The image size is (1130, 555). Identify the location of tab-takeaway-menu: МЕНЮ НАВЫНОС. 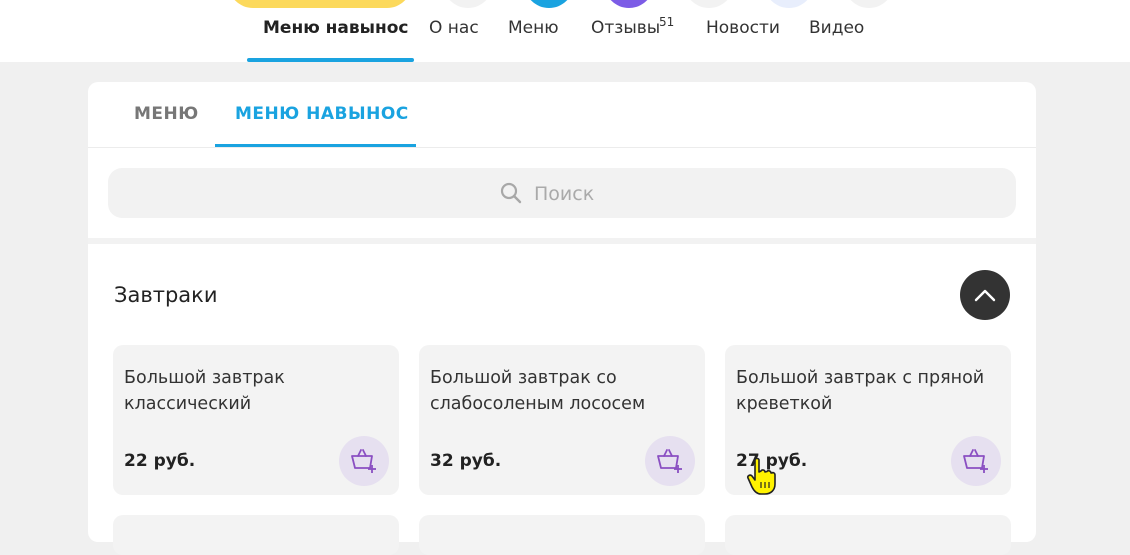
(322, 114).